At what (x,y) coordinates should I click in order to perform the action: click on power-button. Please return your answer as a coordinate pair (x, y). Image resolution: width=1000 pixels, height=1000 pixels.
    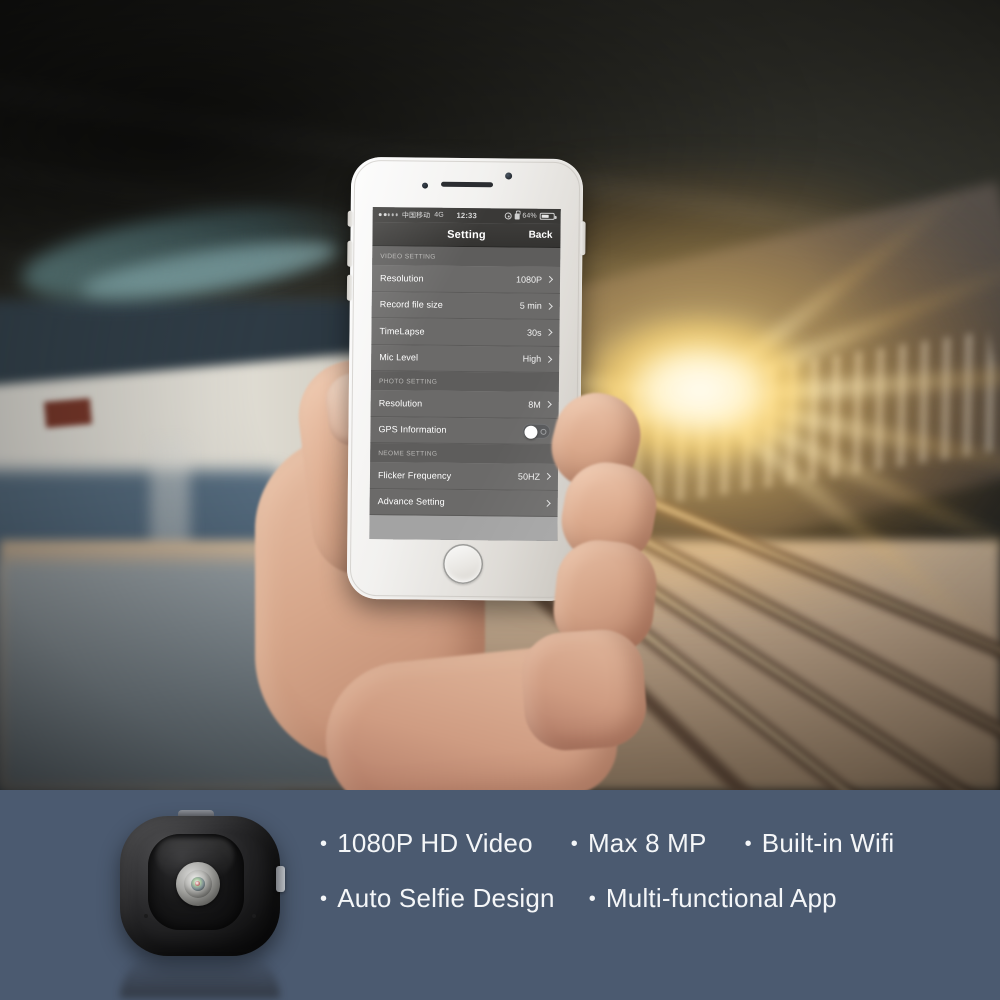
    Looking at the image, I should click on (583, 238).